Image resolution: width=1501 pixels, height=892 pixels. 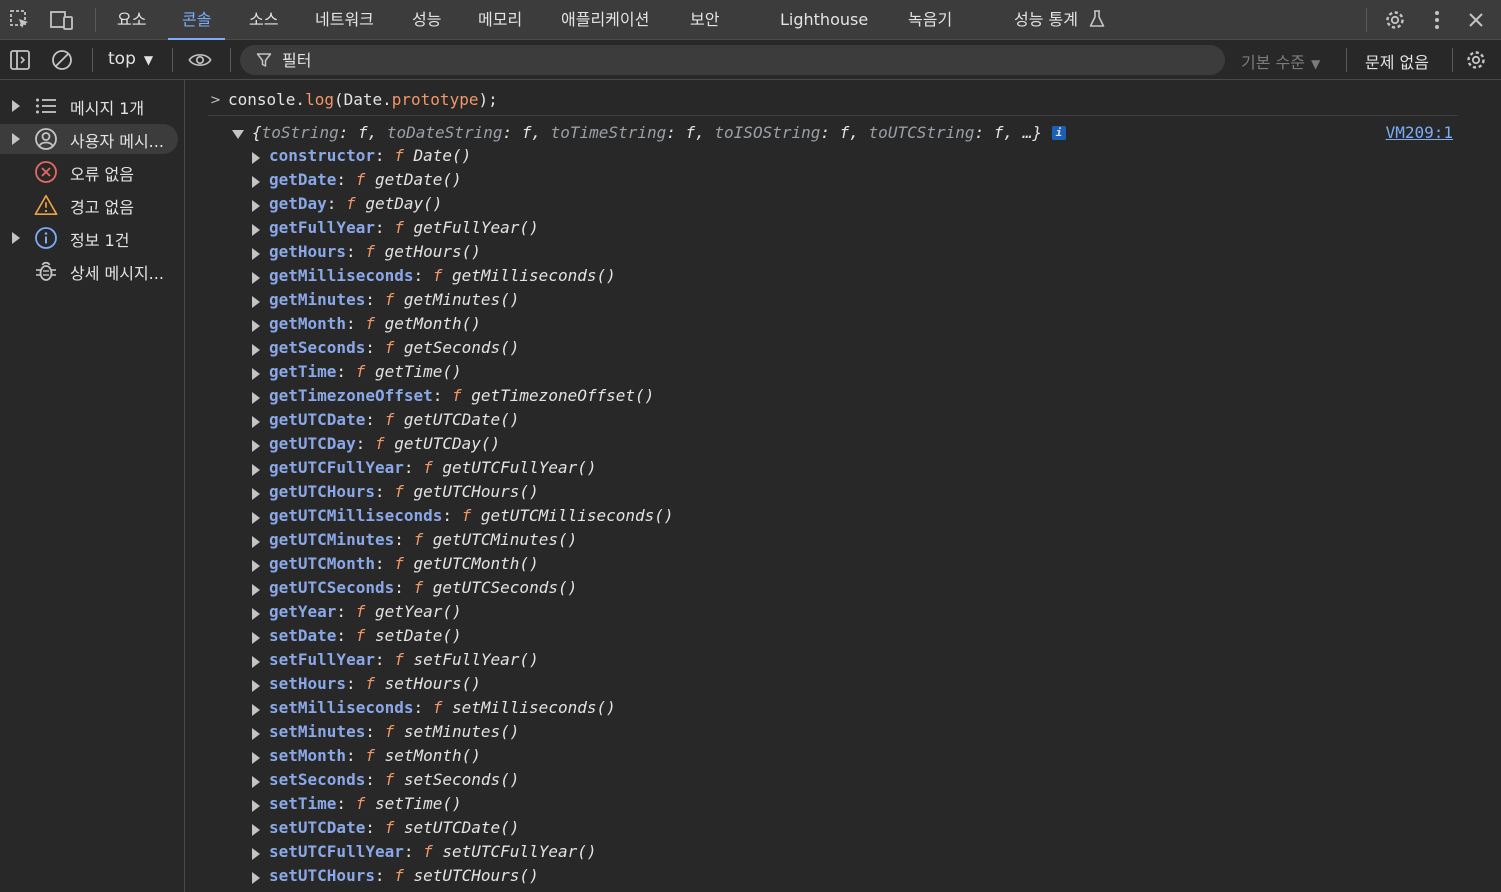 What do you see at coordinates (344, 20) in the screenshot?
I see `tab-network: 네트워크` at bounding box center [344, 20].